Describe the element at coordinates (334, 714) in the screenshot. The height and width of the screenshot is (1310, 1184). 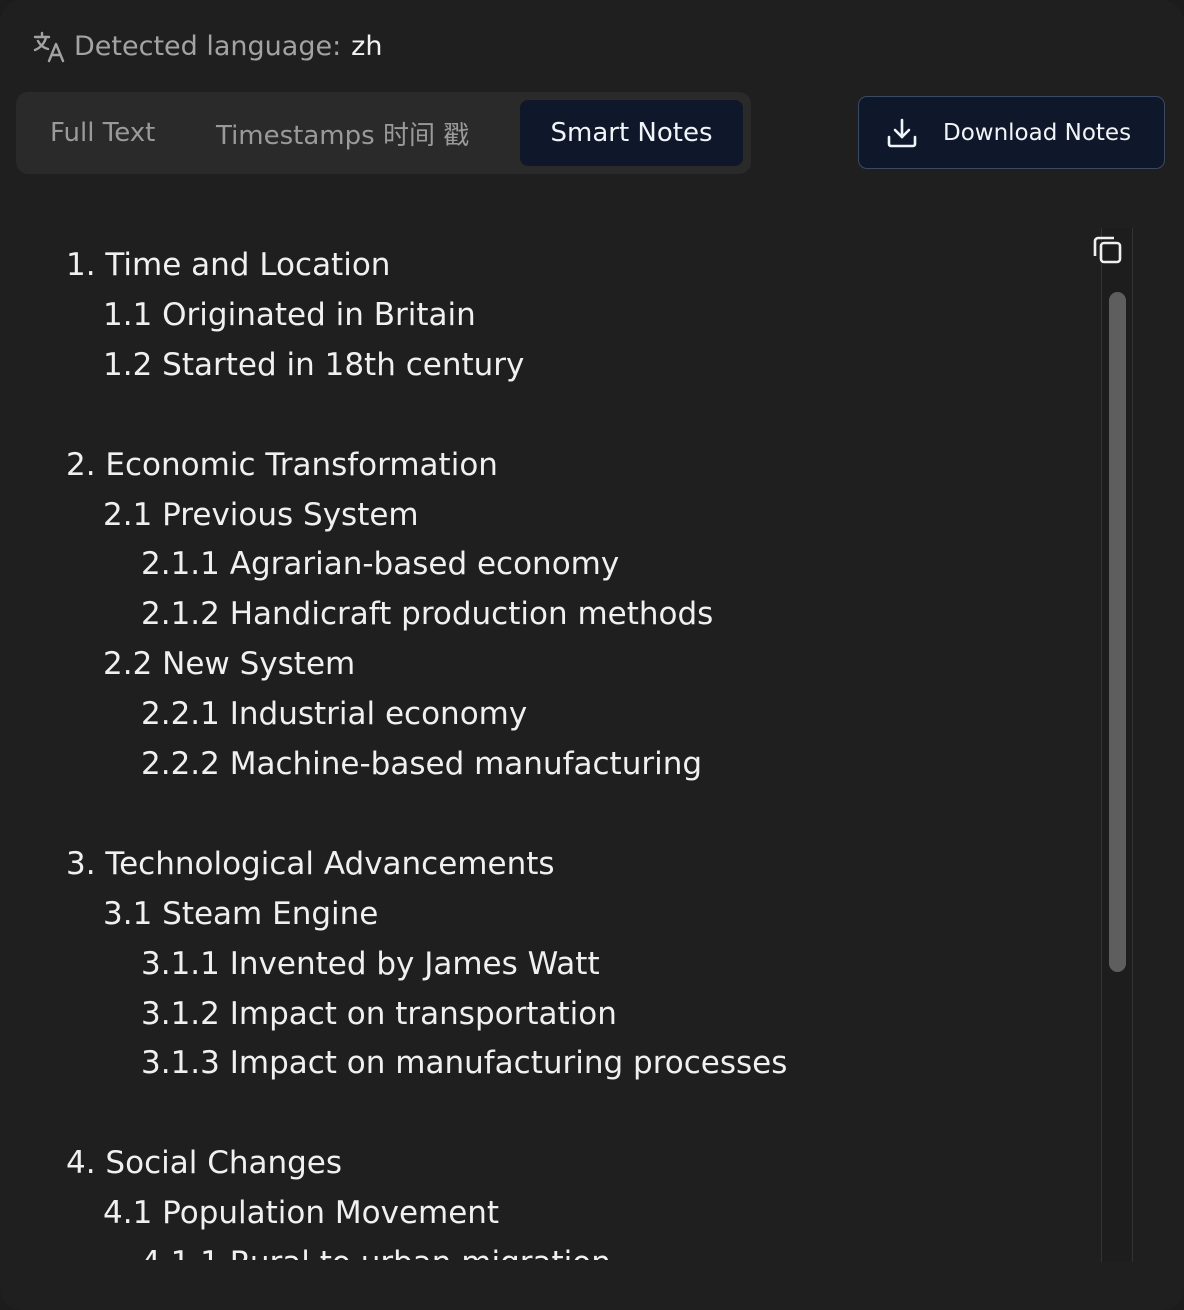
I see `note-item-level-2: 2.2.1 Industrial economy` at that location.